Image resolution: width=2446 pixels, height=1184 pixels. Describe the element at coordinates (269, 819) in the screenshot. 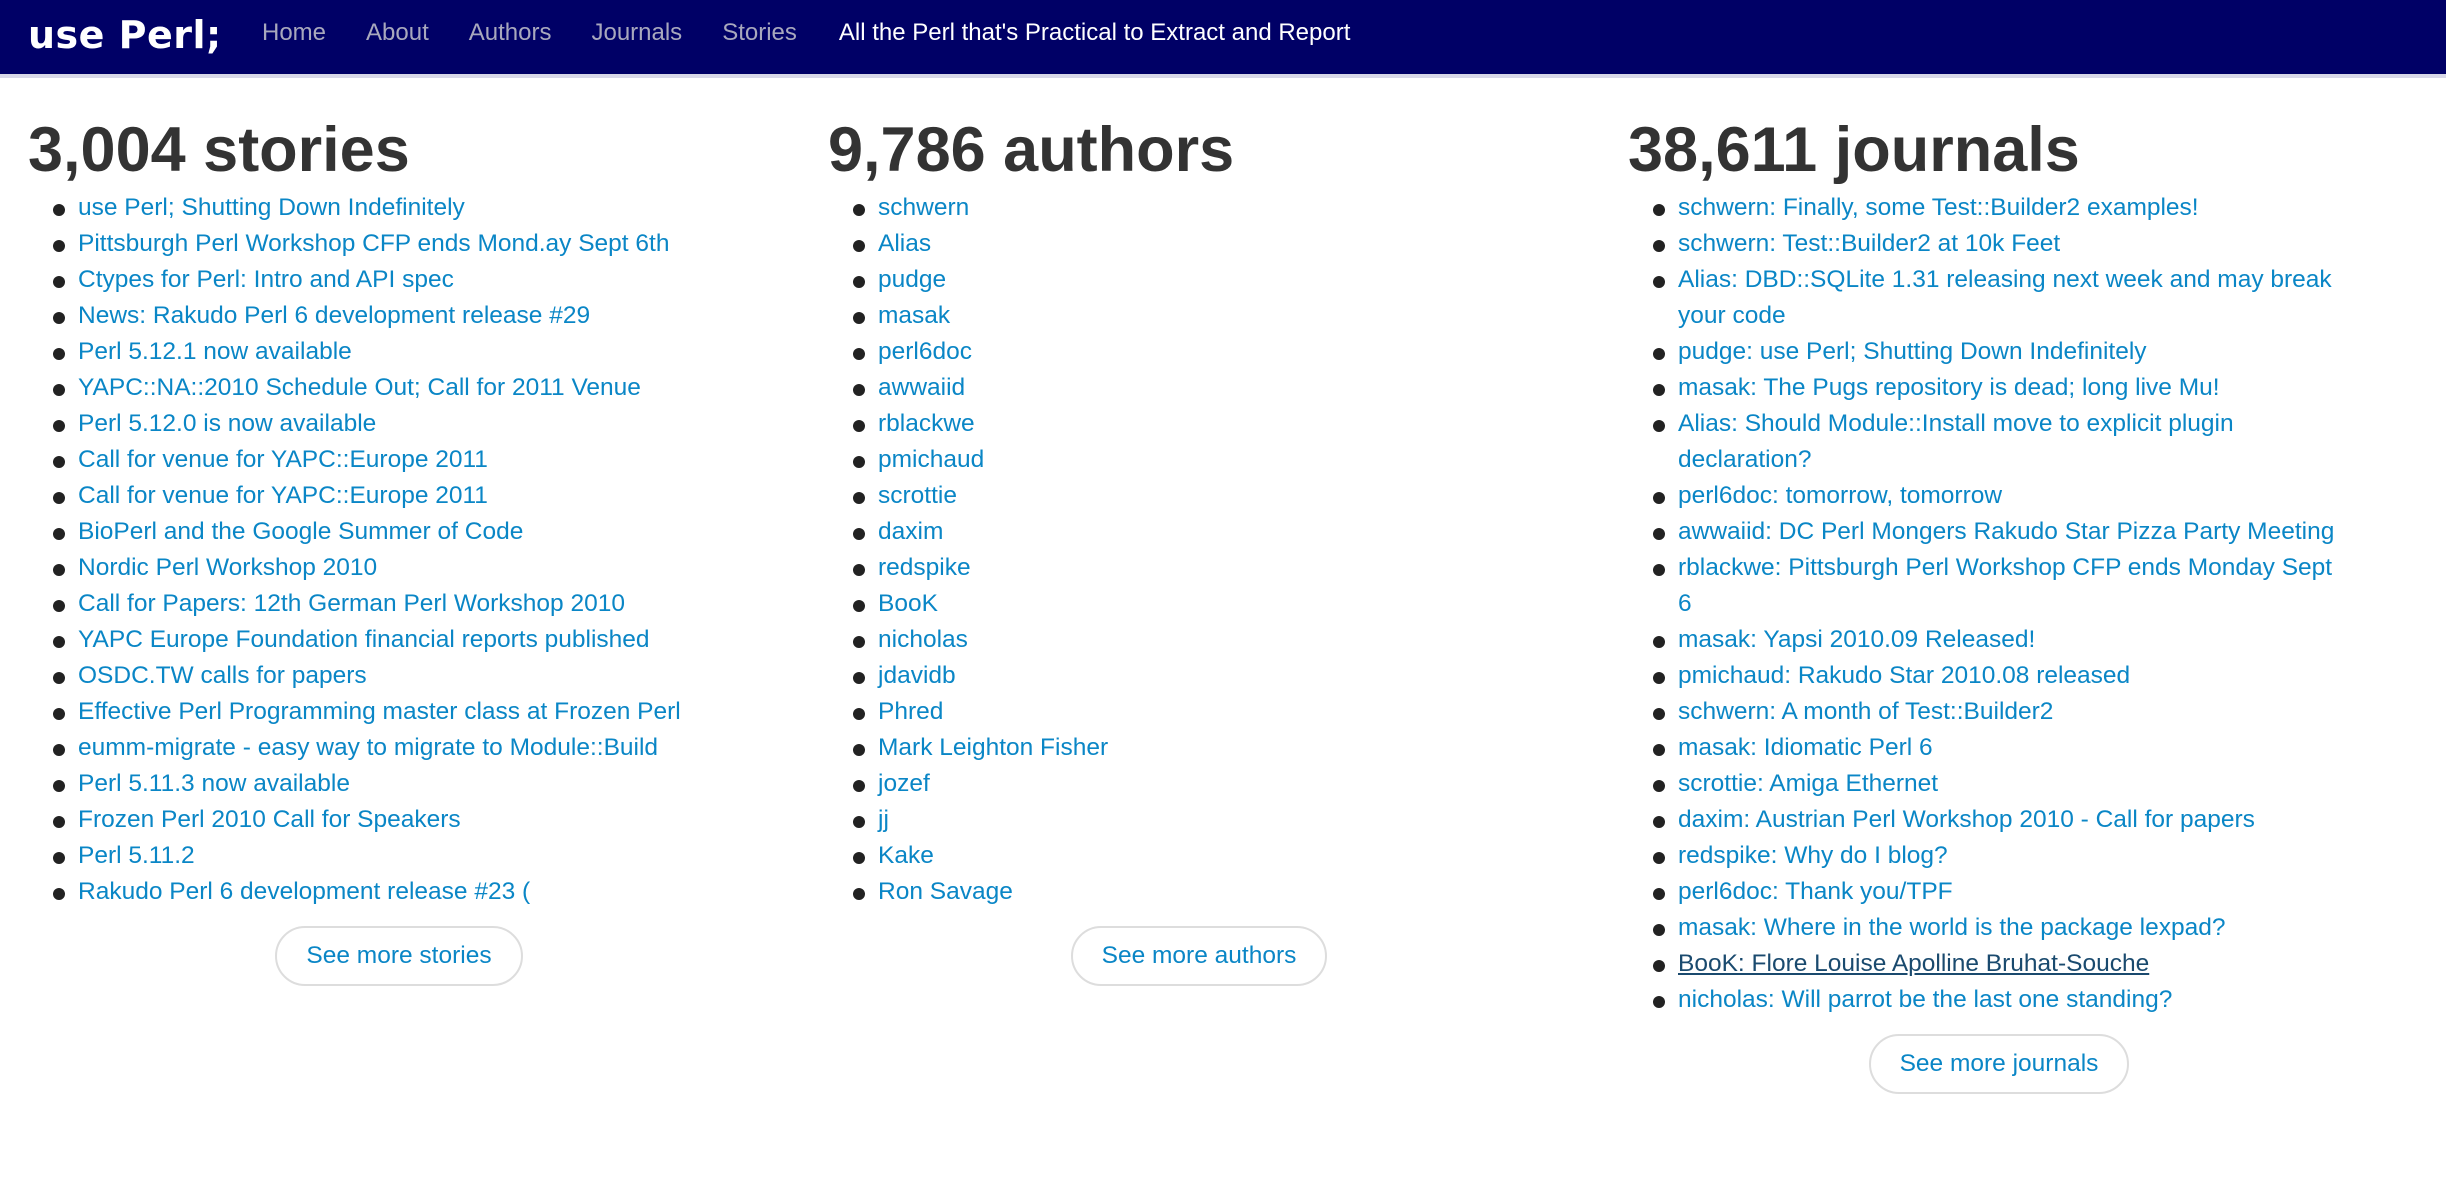

I see `story-link: Frozen Perl 2010 Call for Speakers` at that location.